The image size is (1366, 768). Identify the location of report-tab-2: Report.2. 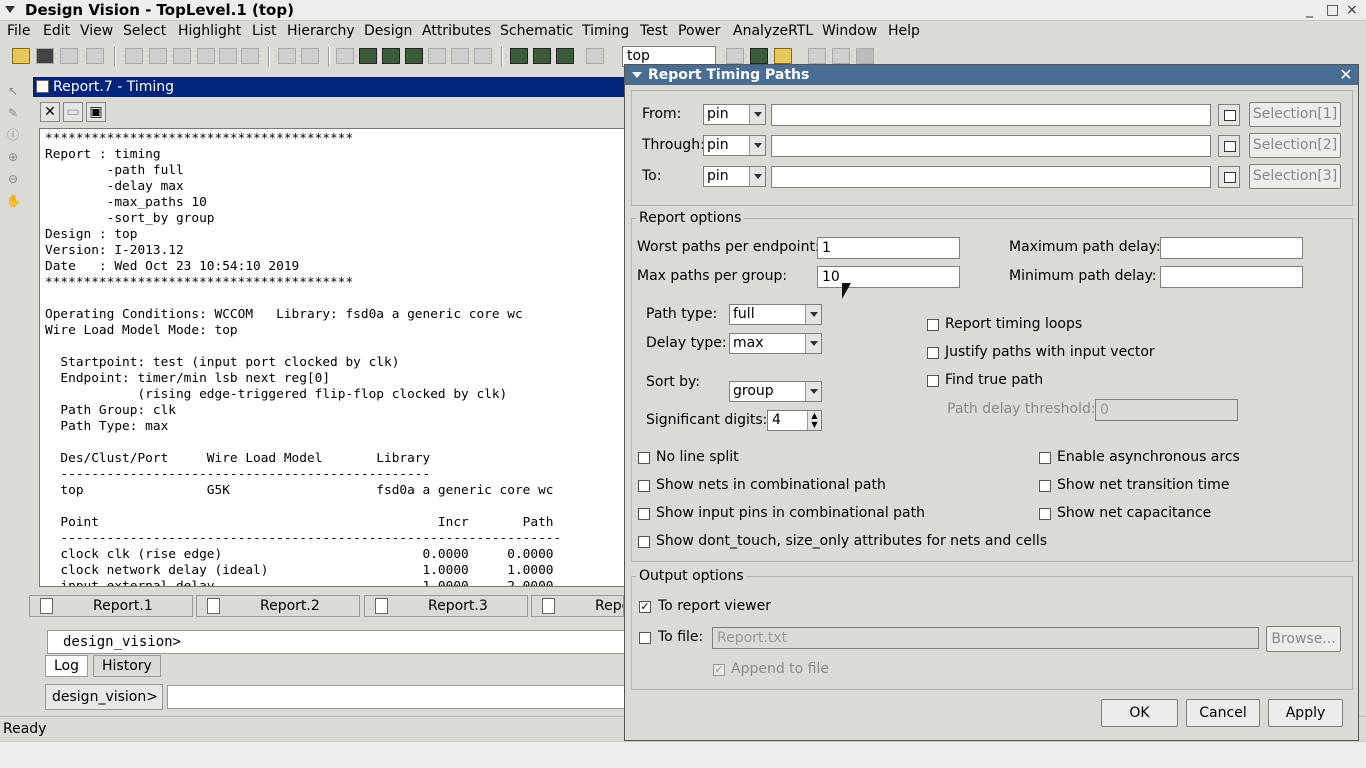
(278, 606).